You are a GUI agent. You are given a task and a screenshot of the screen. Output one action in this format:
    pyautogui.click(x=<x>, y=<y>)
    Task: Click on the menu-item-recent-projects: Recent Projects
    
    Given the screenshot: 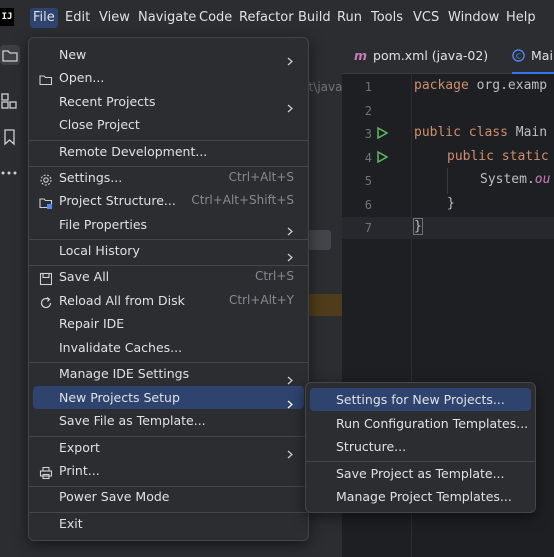 What is the action you would take?
    pyautogui.click(x=168, y=101)
    